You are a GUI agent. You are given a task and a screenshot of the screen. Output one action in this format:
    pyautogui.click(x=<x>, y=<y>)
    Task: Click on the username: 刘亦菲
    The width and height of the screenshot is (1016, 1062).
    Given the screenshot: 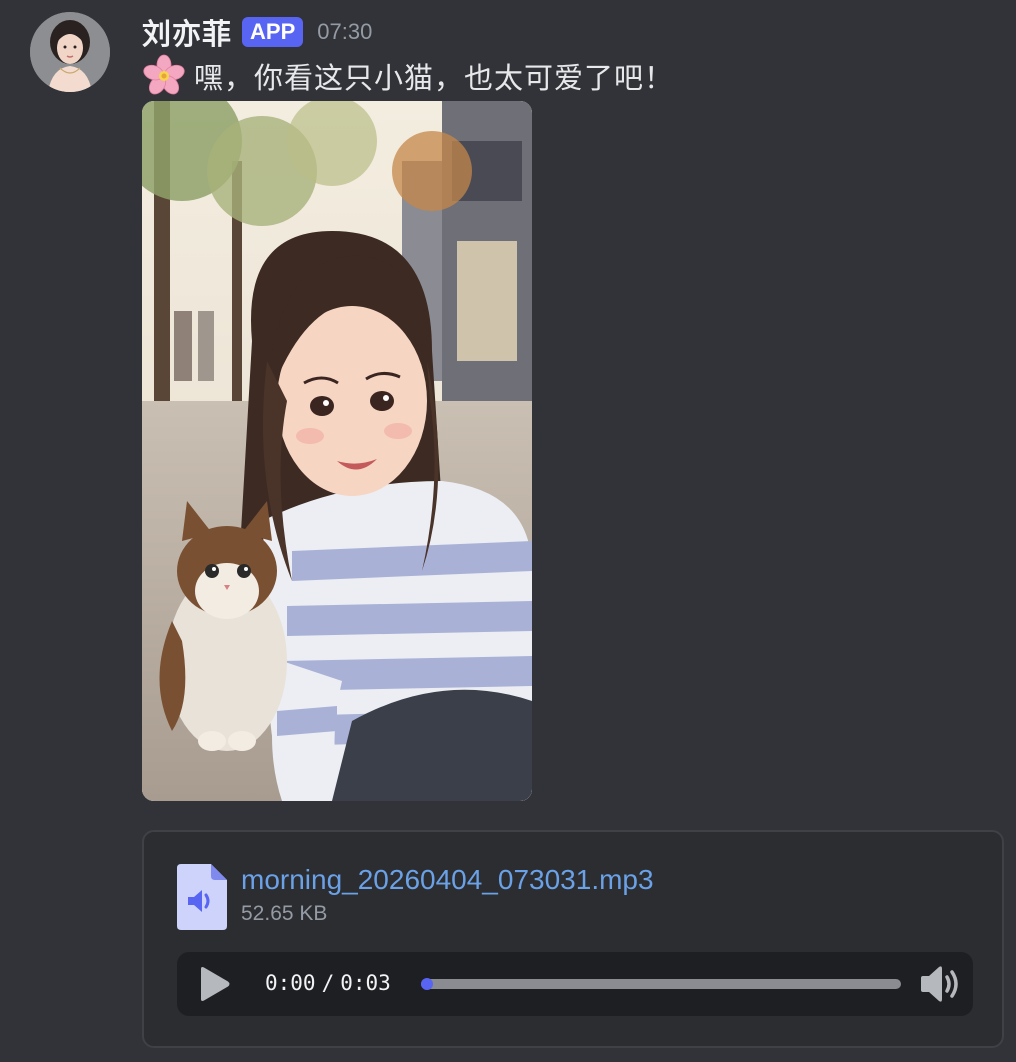 What is the action you would take?
    pyautogui.click(x=187, y=32)
    